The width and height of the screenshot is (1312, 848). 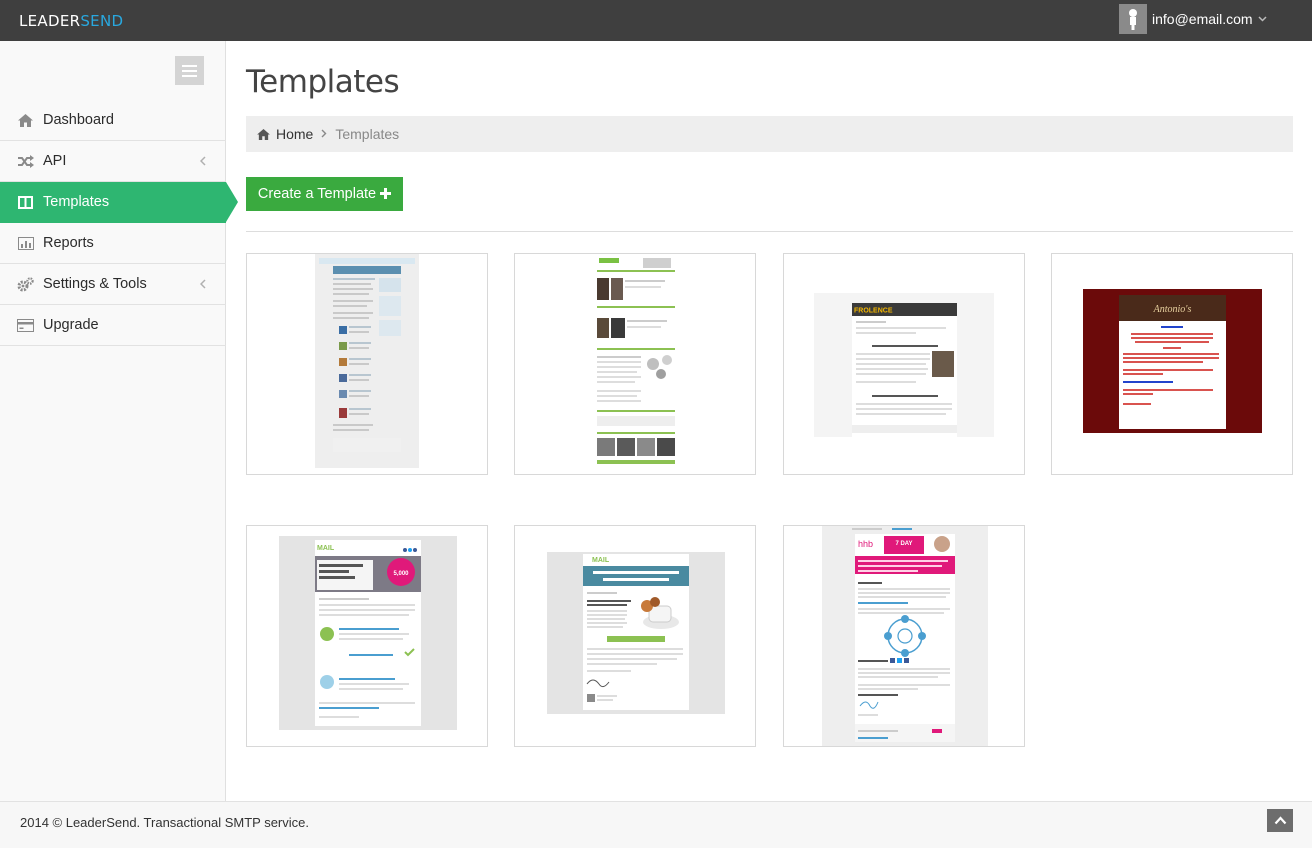 I want to click on template-card: MAIL, so click(x=635, y=636).